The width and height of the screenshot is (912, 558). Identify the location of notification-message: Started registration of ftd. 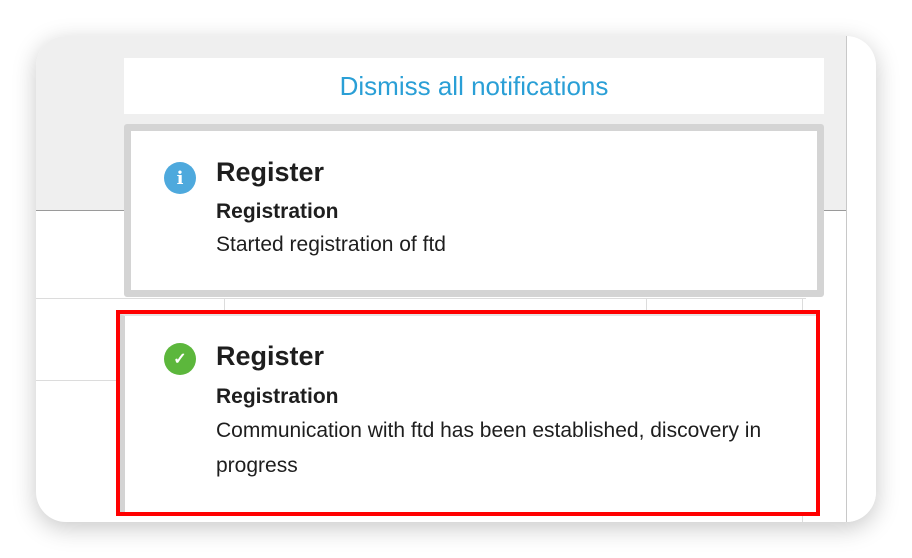
(331, 244).